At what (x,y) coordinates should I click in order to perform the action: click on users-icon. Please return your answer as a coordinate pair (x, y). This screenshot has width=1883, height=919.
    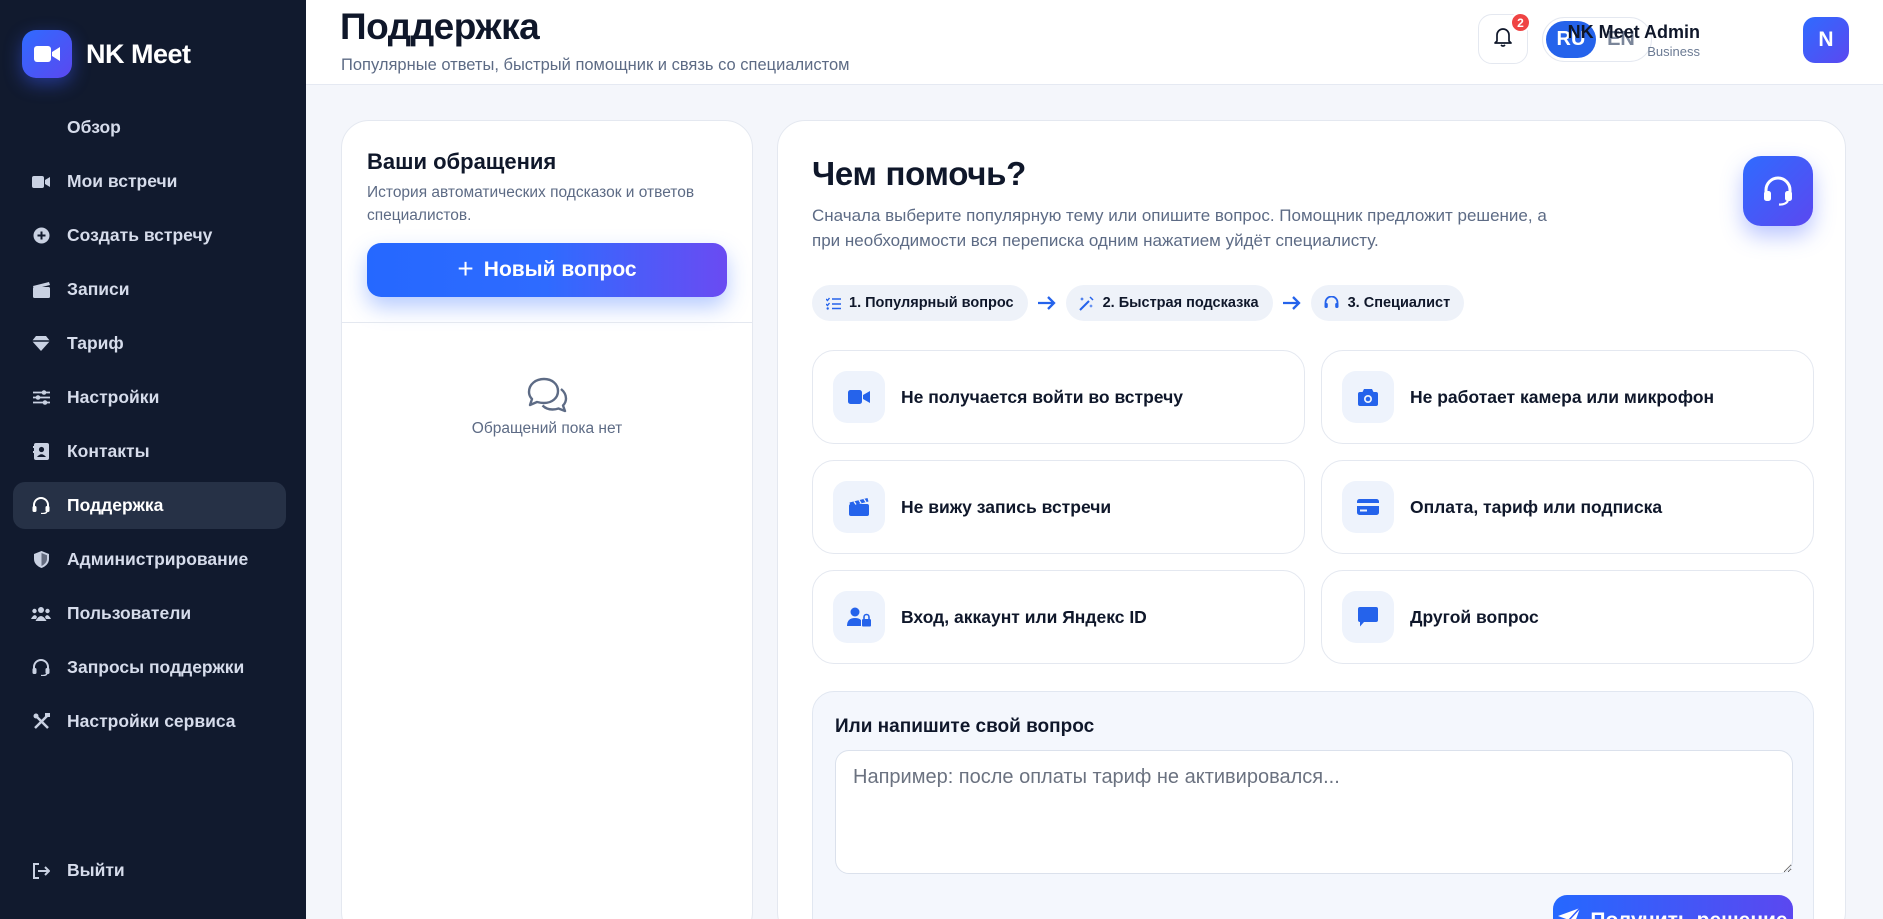
    Looking at the image, I should click on (41, 614).